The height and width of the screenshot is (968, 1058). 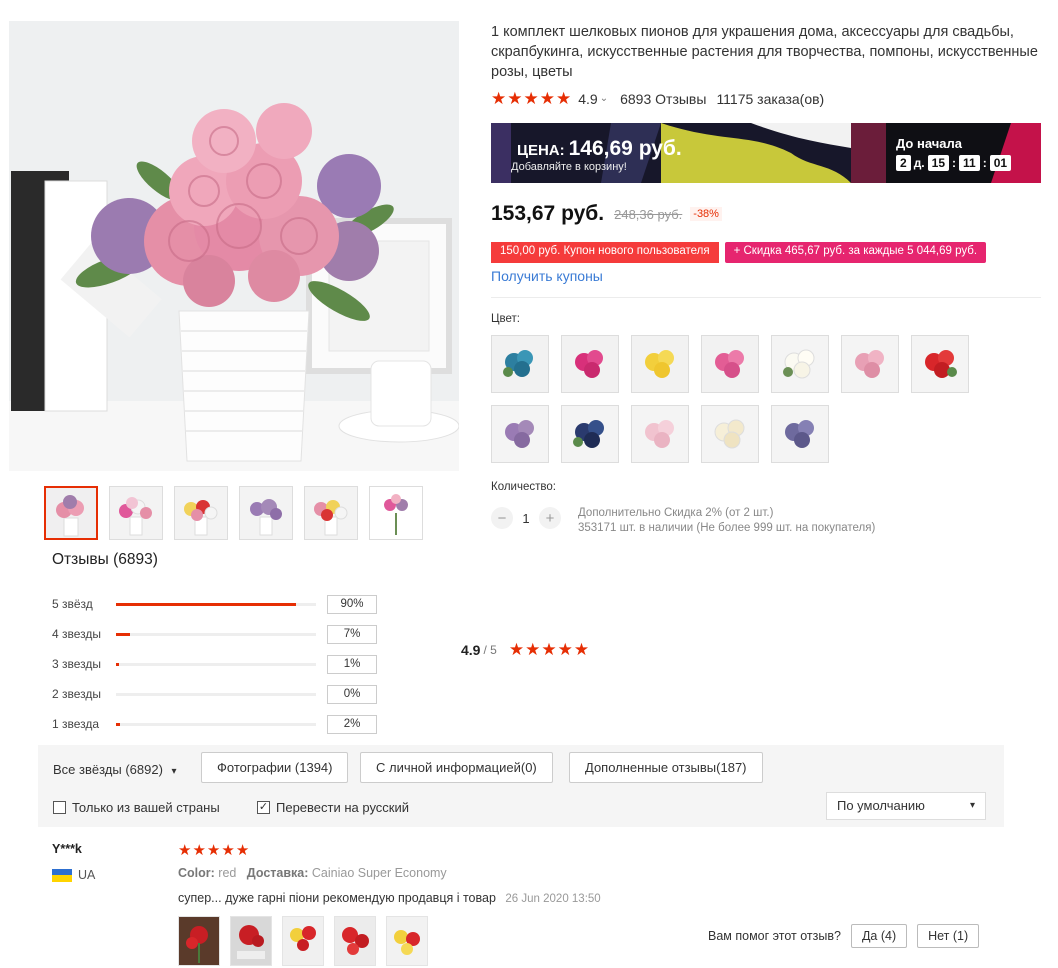 I want to click on star-filter-dropdown: Все звёзды (6892) ▾, so click(x=115, y=769).